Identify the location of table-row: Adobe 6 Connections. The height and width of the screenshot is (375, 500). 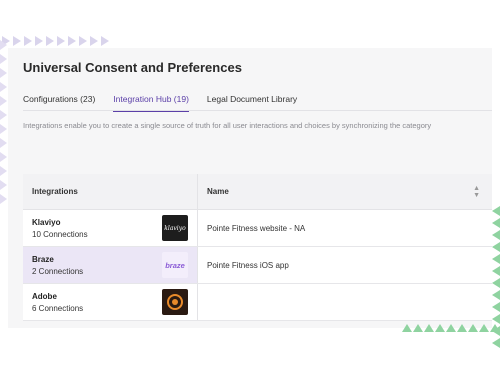
(257, 302).